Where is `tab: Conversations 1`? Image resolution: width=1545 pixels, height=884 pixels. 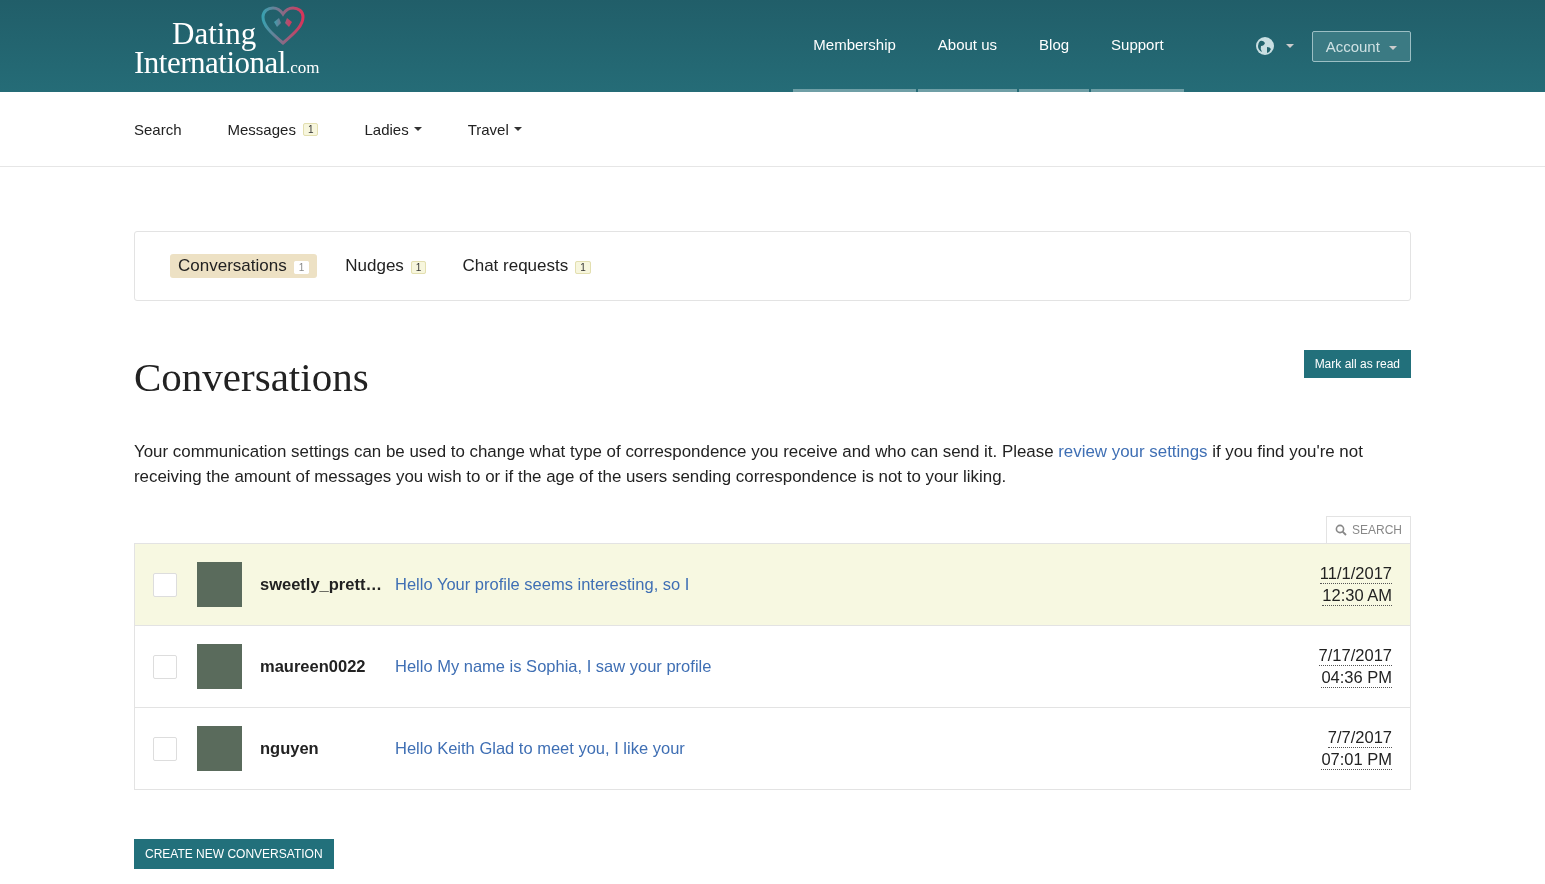
tab: Conversations 1 is located at coordinates (244, 266).